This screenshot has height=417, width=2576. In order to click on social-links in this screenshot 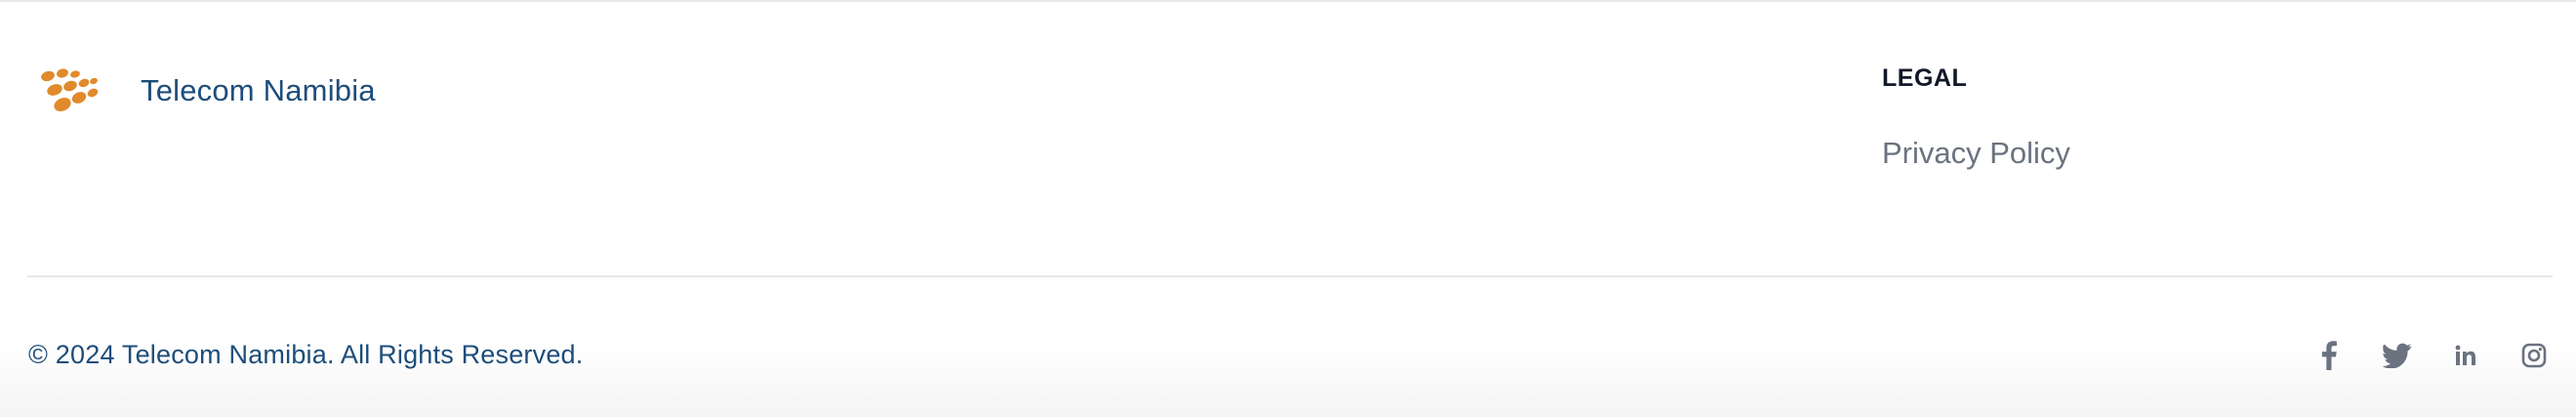, I will do `click(2431, 355)`.